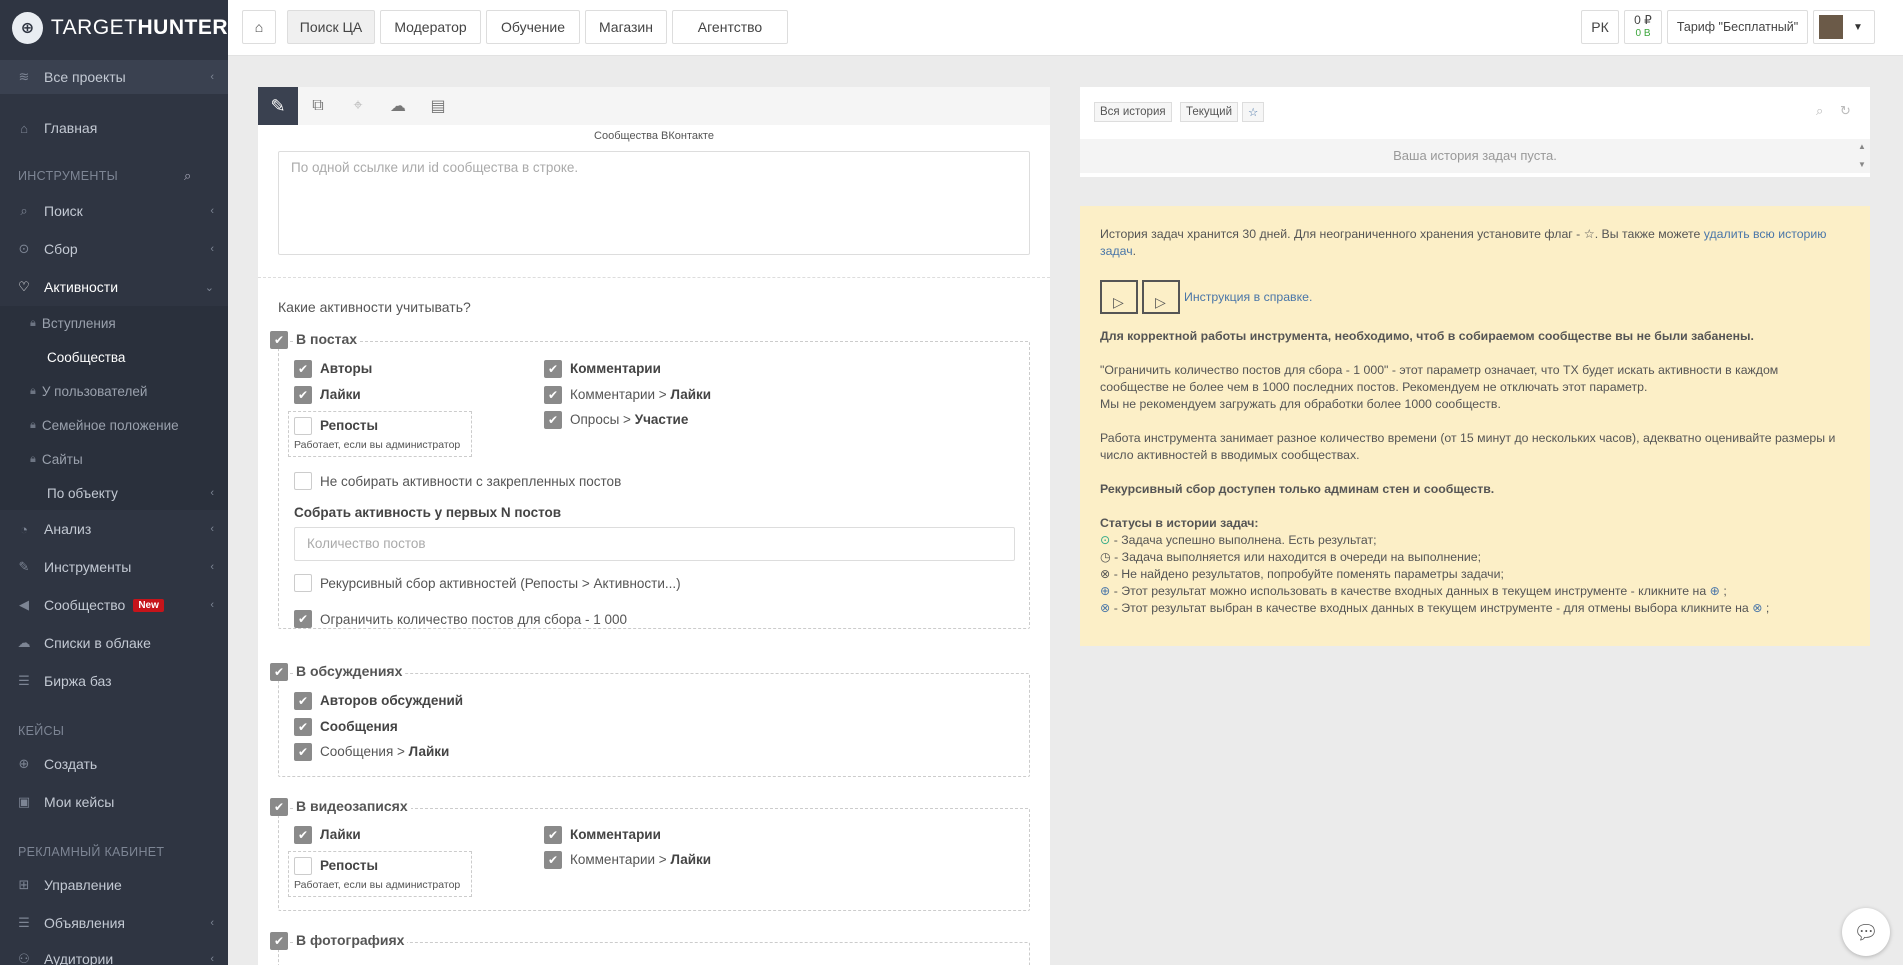  Describe the element at coordinates (626, 27) in the screenshot. I see `tab-shop: Магазин` at that location.